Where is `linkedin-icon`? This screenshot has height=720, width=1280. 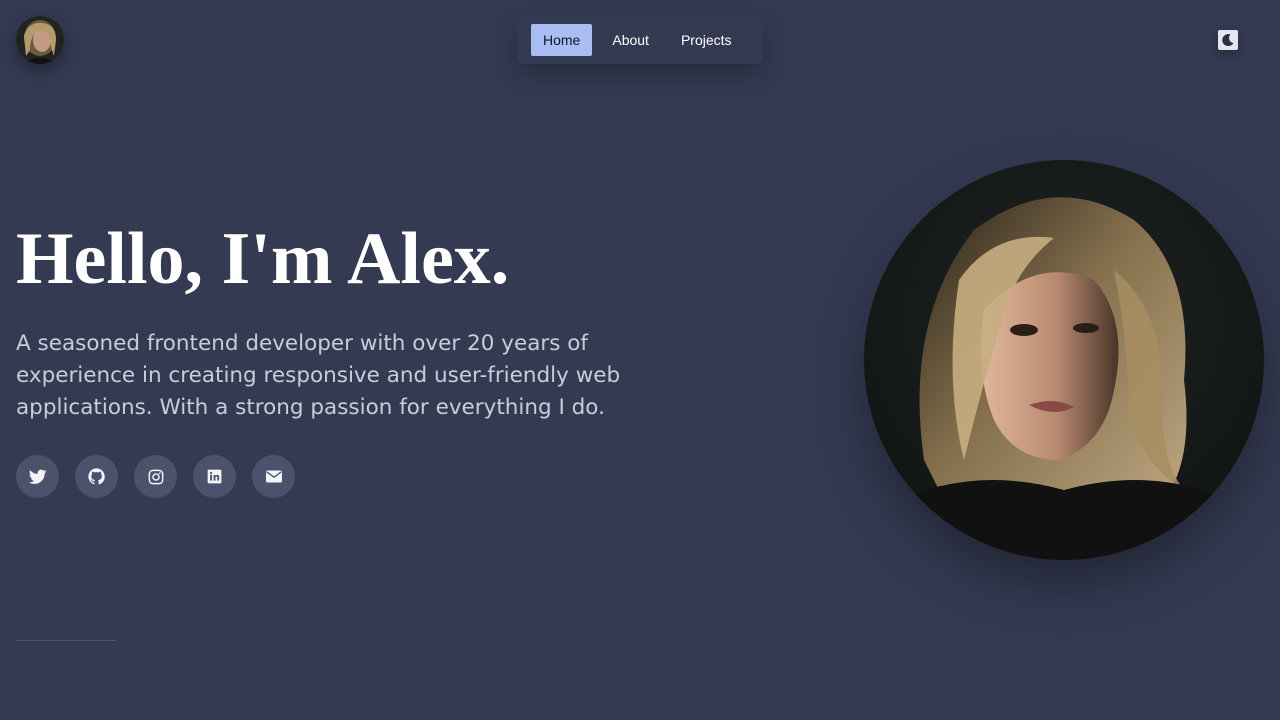
linkedin-icon is located at coordinates (214, 476).